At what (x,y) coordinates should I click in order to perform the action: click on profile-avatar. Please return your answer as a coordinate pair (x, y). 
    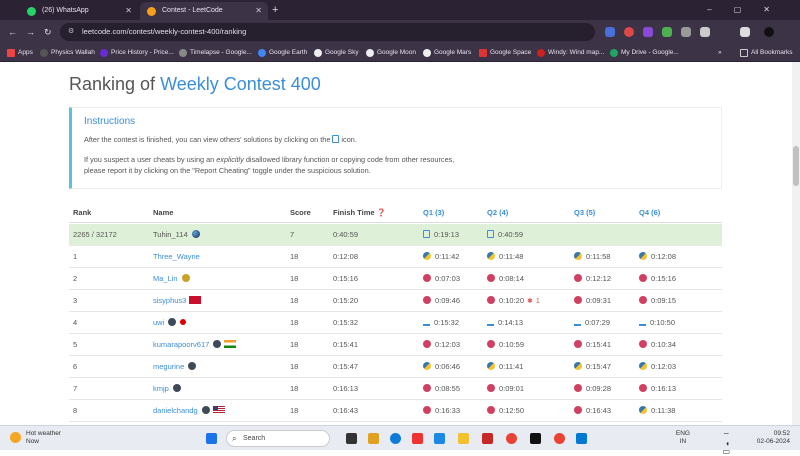
    Looking at the image, I should click on (769, 32).